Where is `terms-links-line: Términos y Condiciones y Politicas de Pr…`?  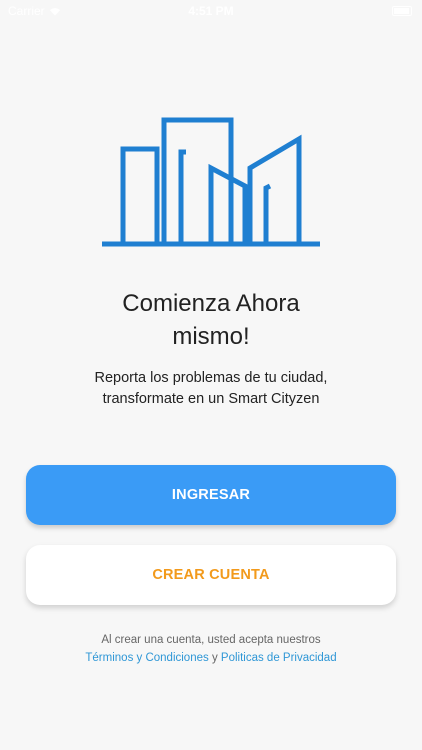 terms-links-line: Términos y Condiciones y Politicas de Pr… is located at coordinates (211, 658).